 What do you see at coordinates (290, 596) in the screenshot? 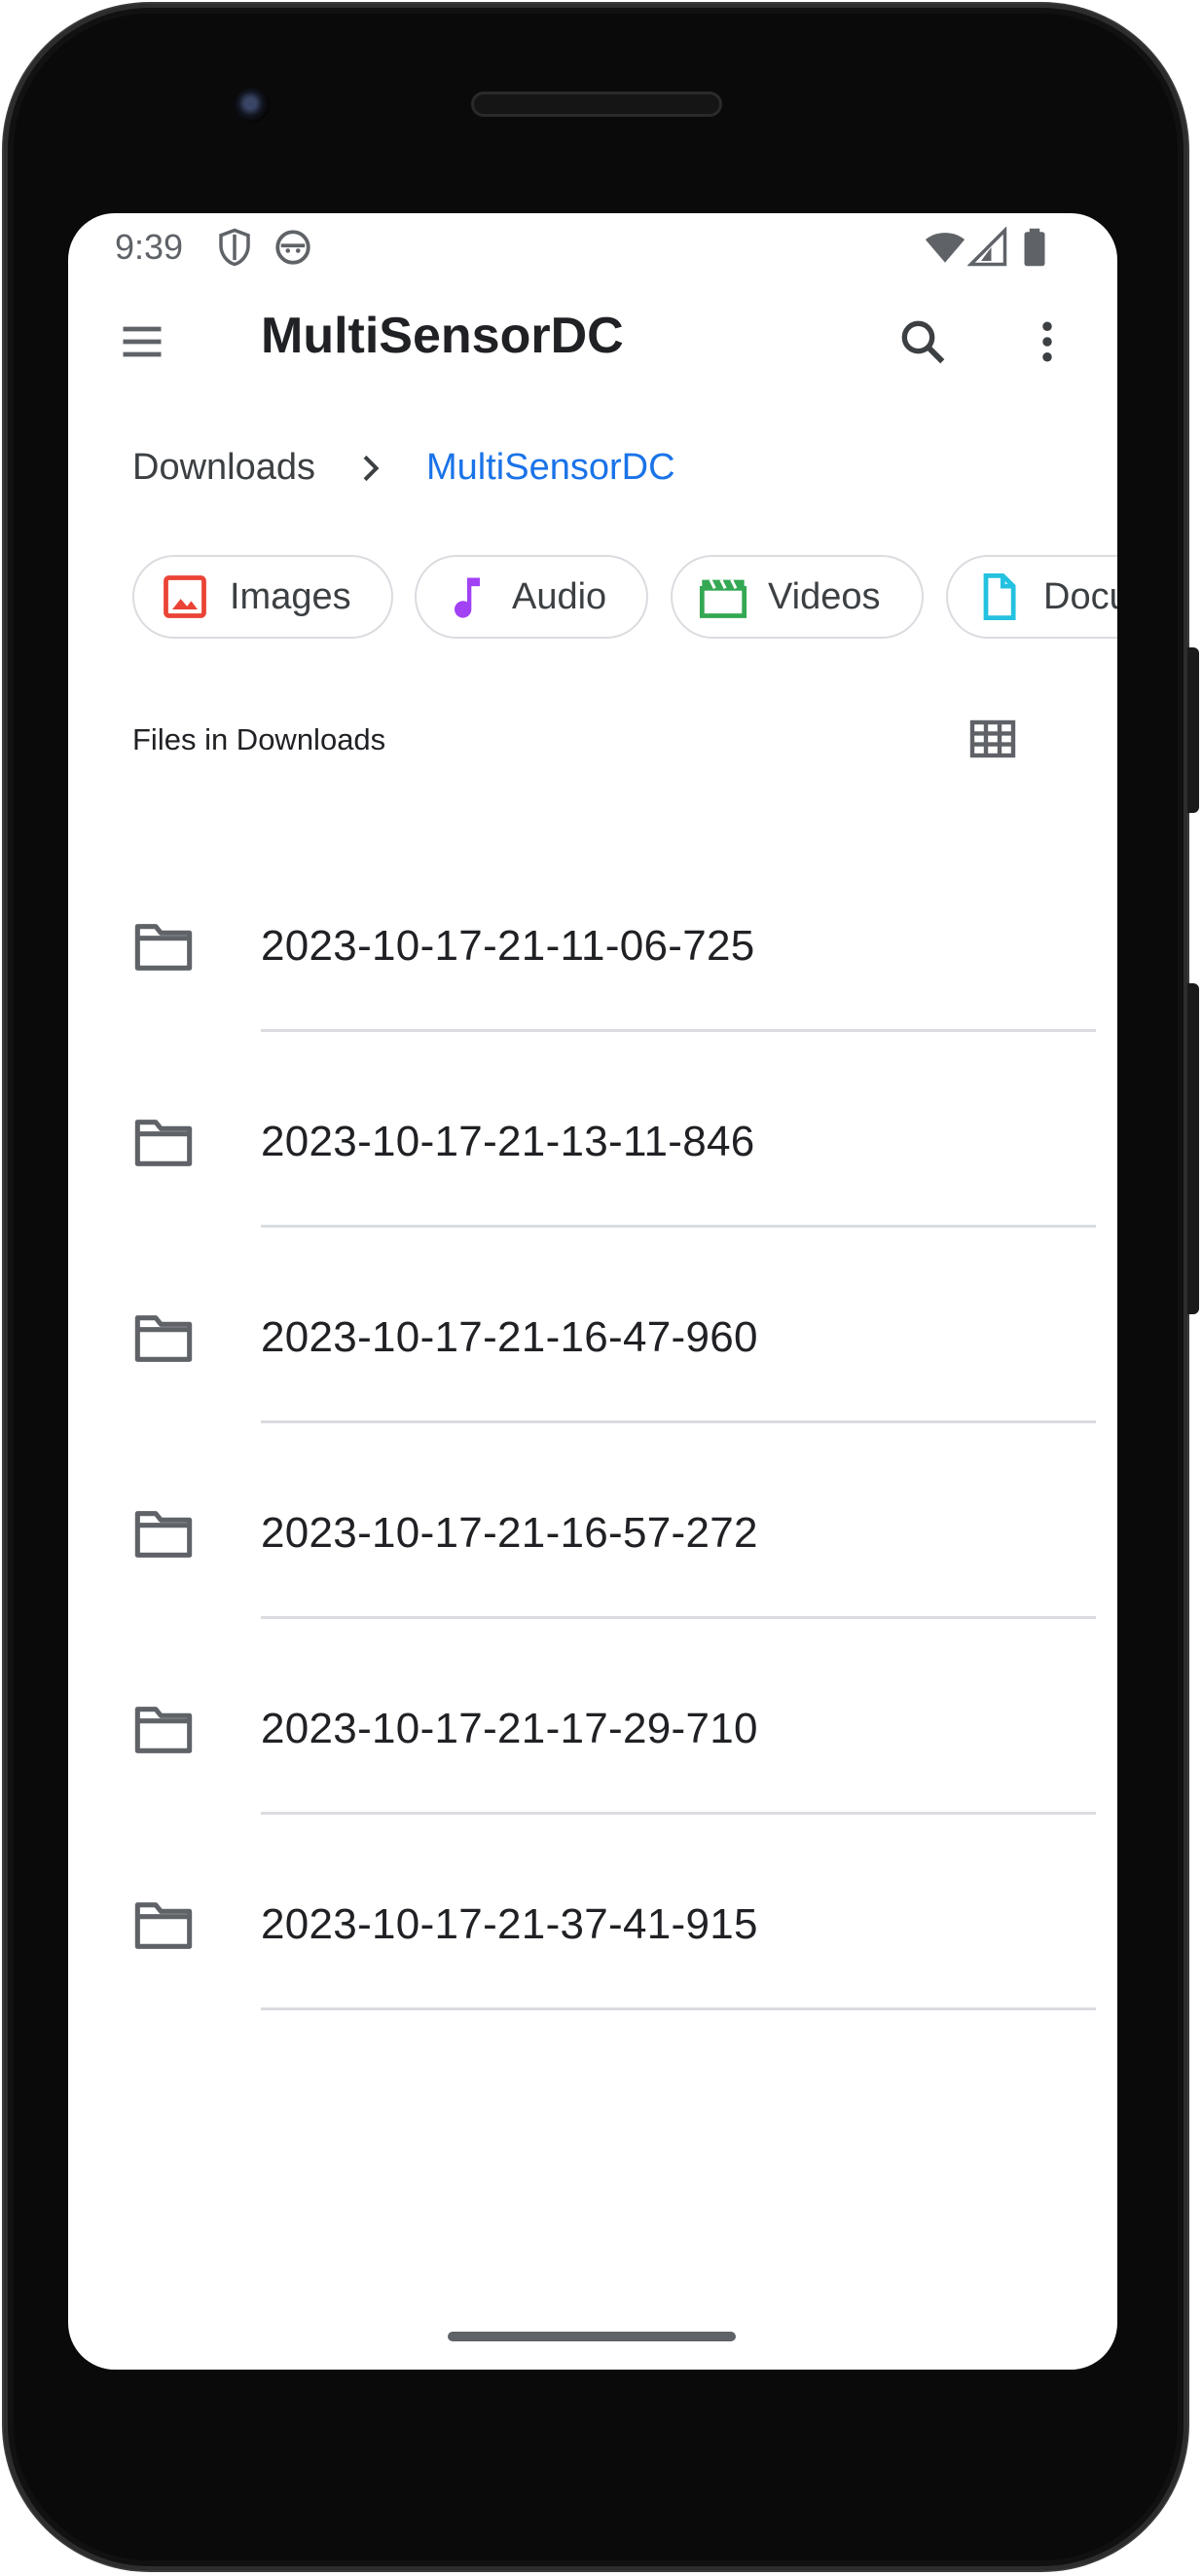
I see `chip-images-label: Images` at bounding box center [290, 596].